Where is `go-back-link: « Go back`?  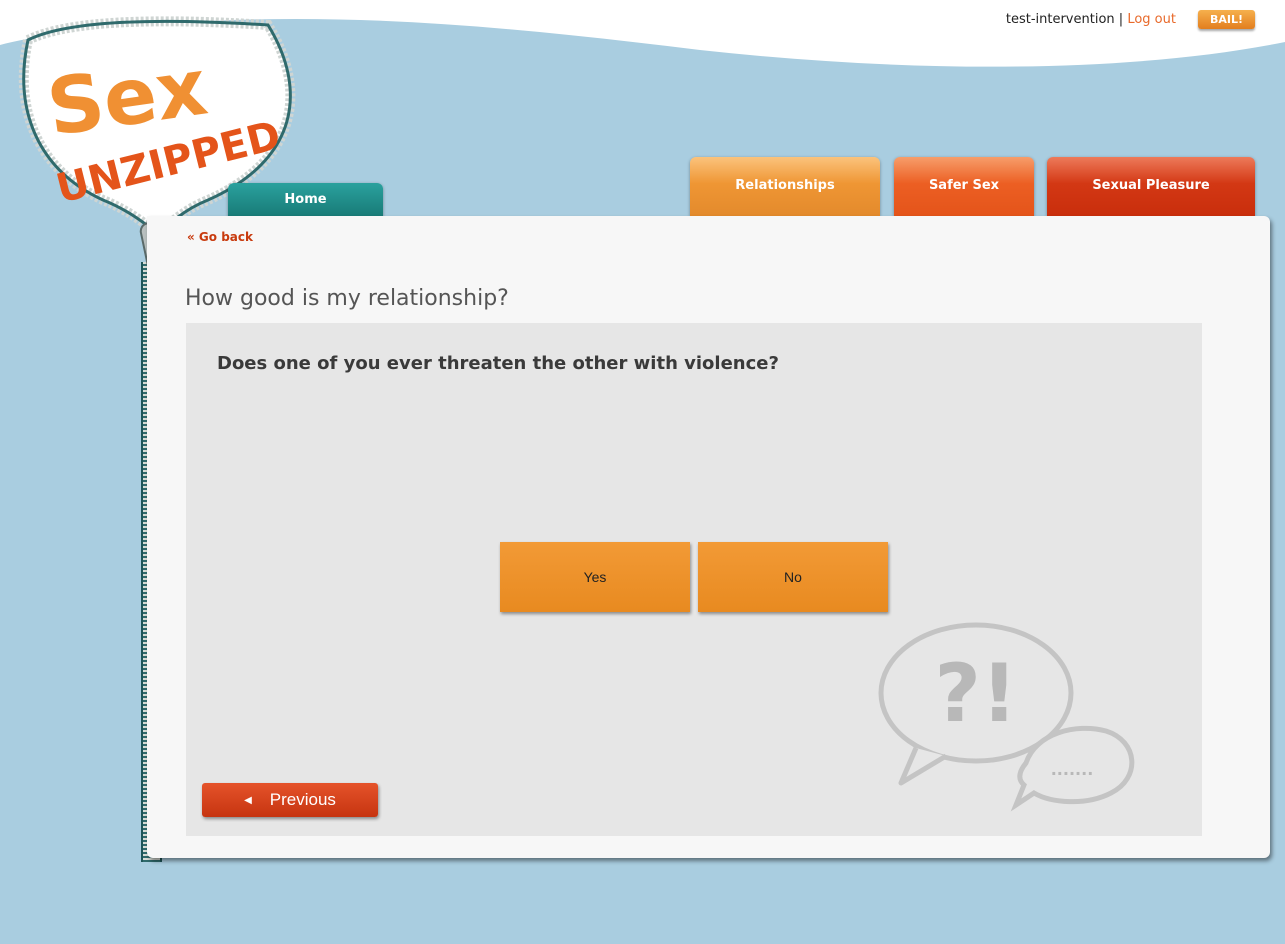 go-back-link: « Go back is located at coordinates (220, 237).